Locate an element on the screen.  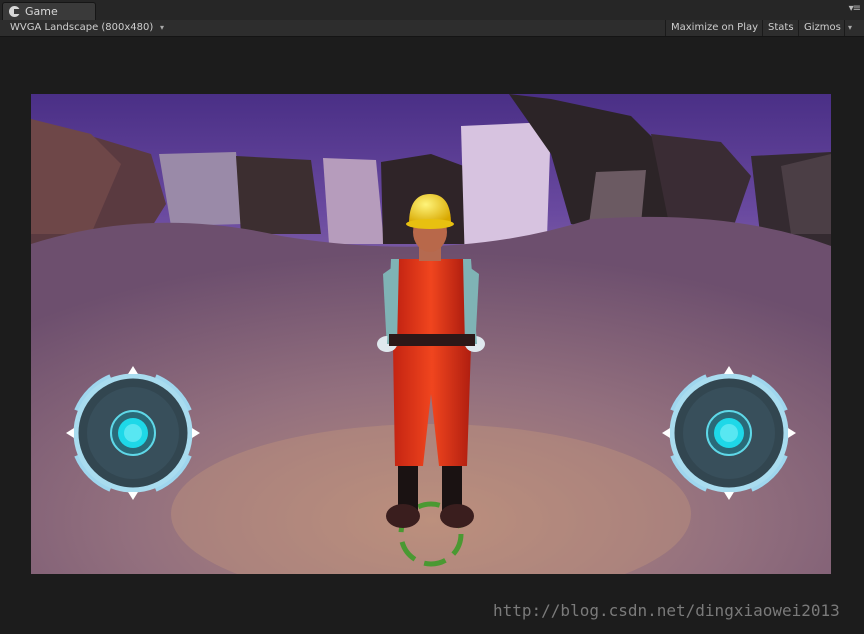
aspect-ratio-dropdown: WVGA Landscape (800x480) ▾ is located at coordinates (86, 28).